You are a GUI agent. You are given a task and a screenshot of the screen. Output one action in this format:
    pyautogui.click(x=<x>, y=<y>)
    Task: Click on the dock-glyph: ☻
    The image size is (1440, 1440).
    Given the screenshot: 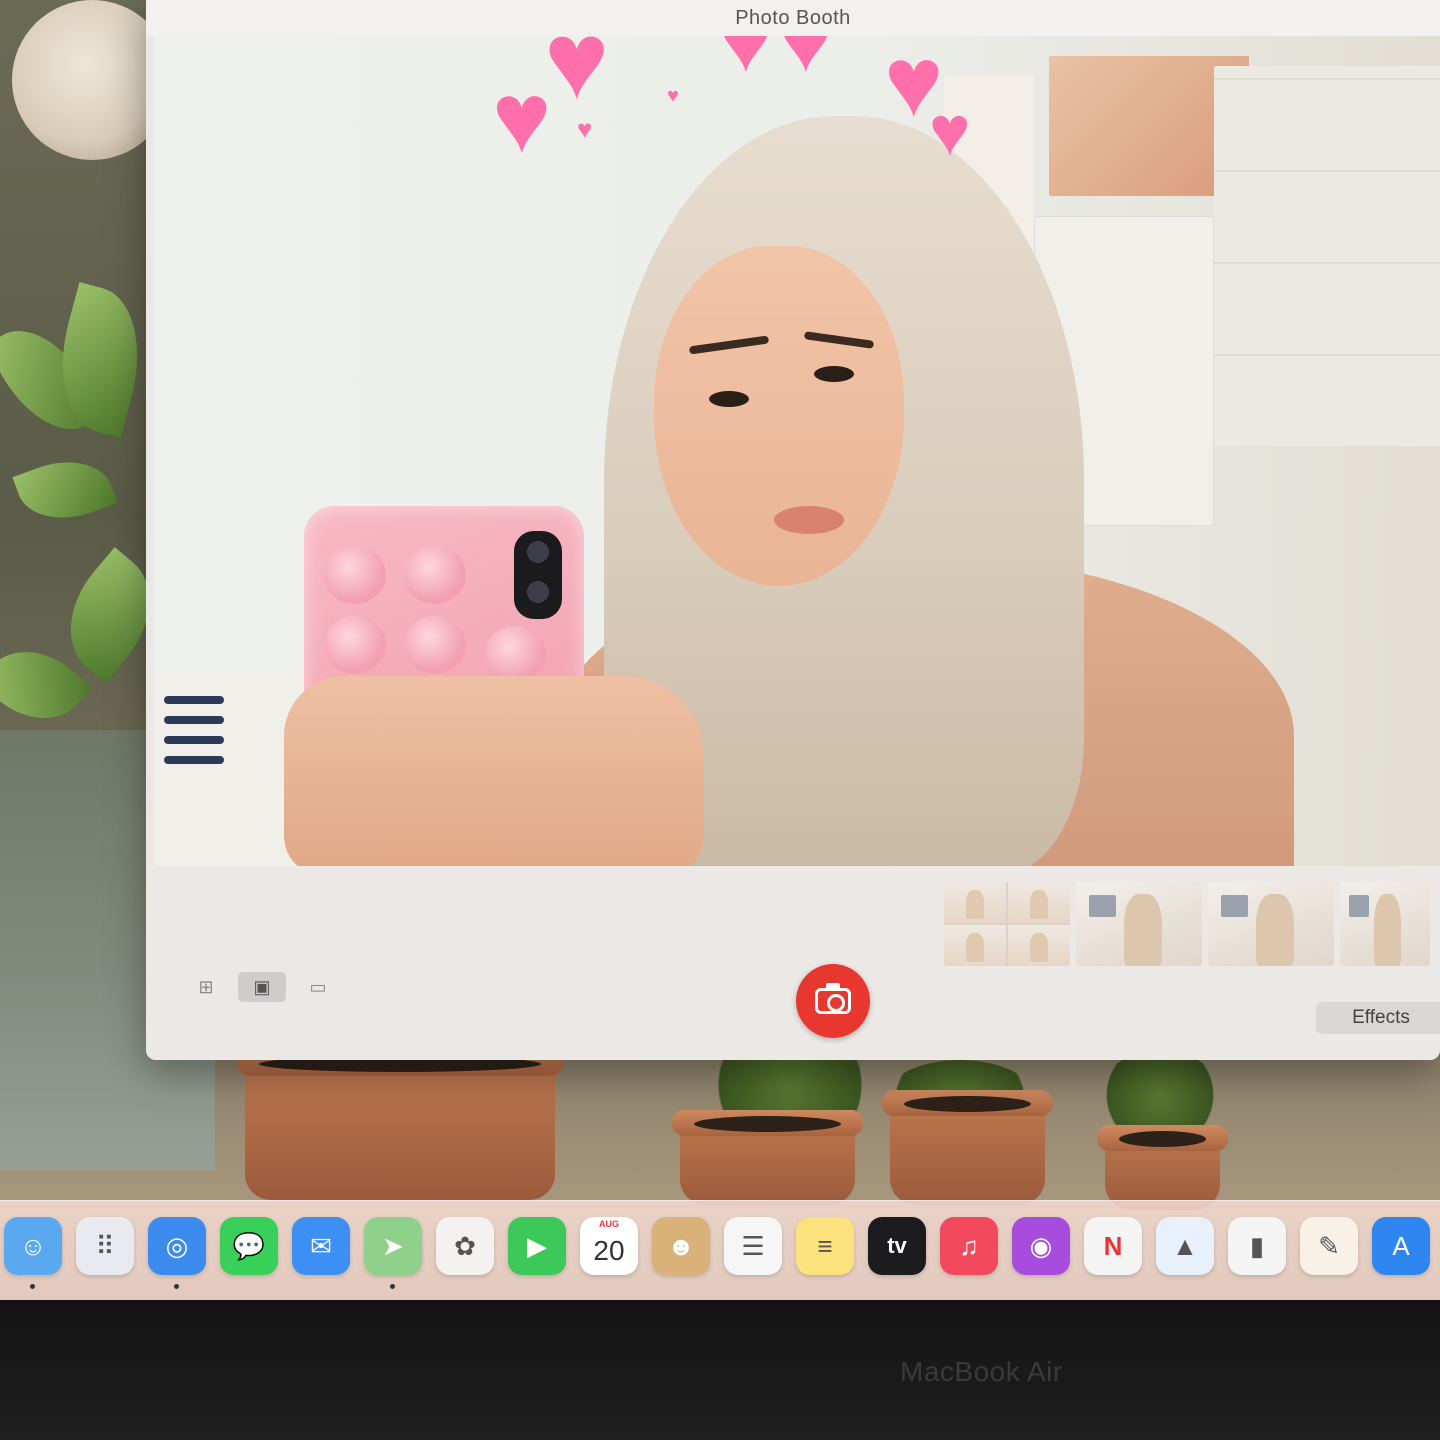 What is the action you would take?
    pyautogui.click(x=681, y=1245)
    